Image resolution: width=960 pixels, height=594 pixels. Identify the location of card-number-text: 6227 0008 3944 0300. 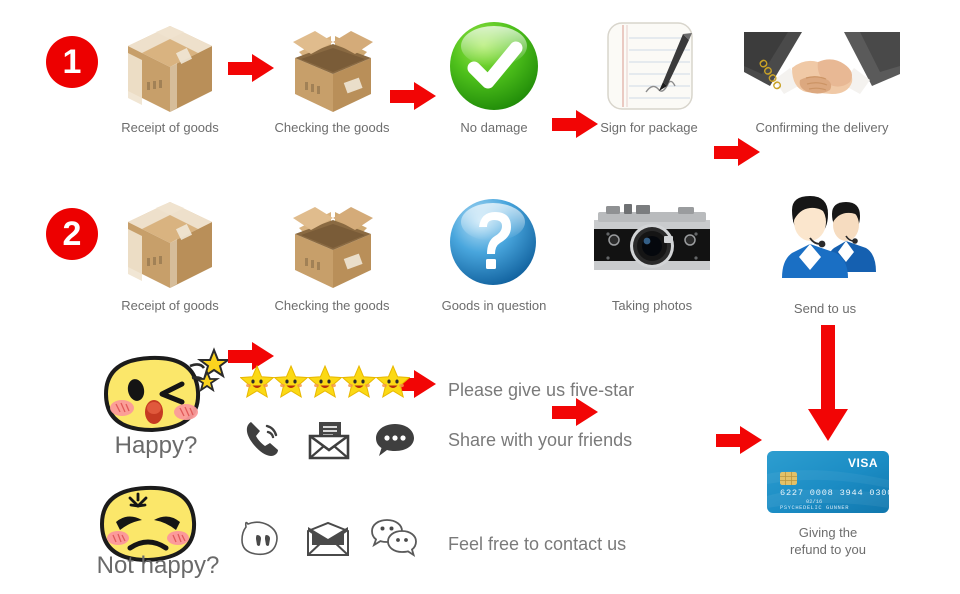
(835, 493).